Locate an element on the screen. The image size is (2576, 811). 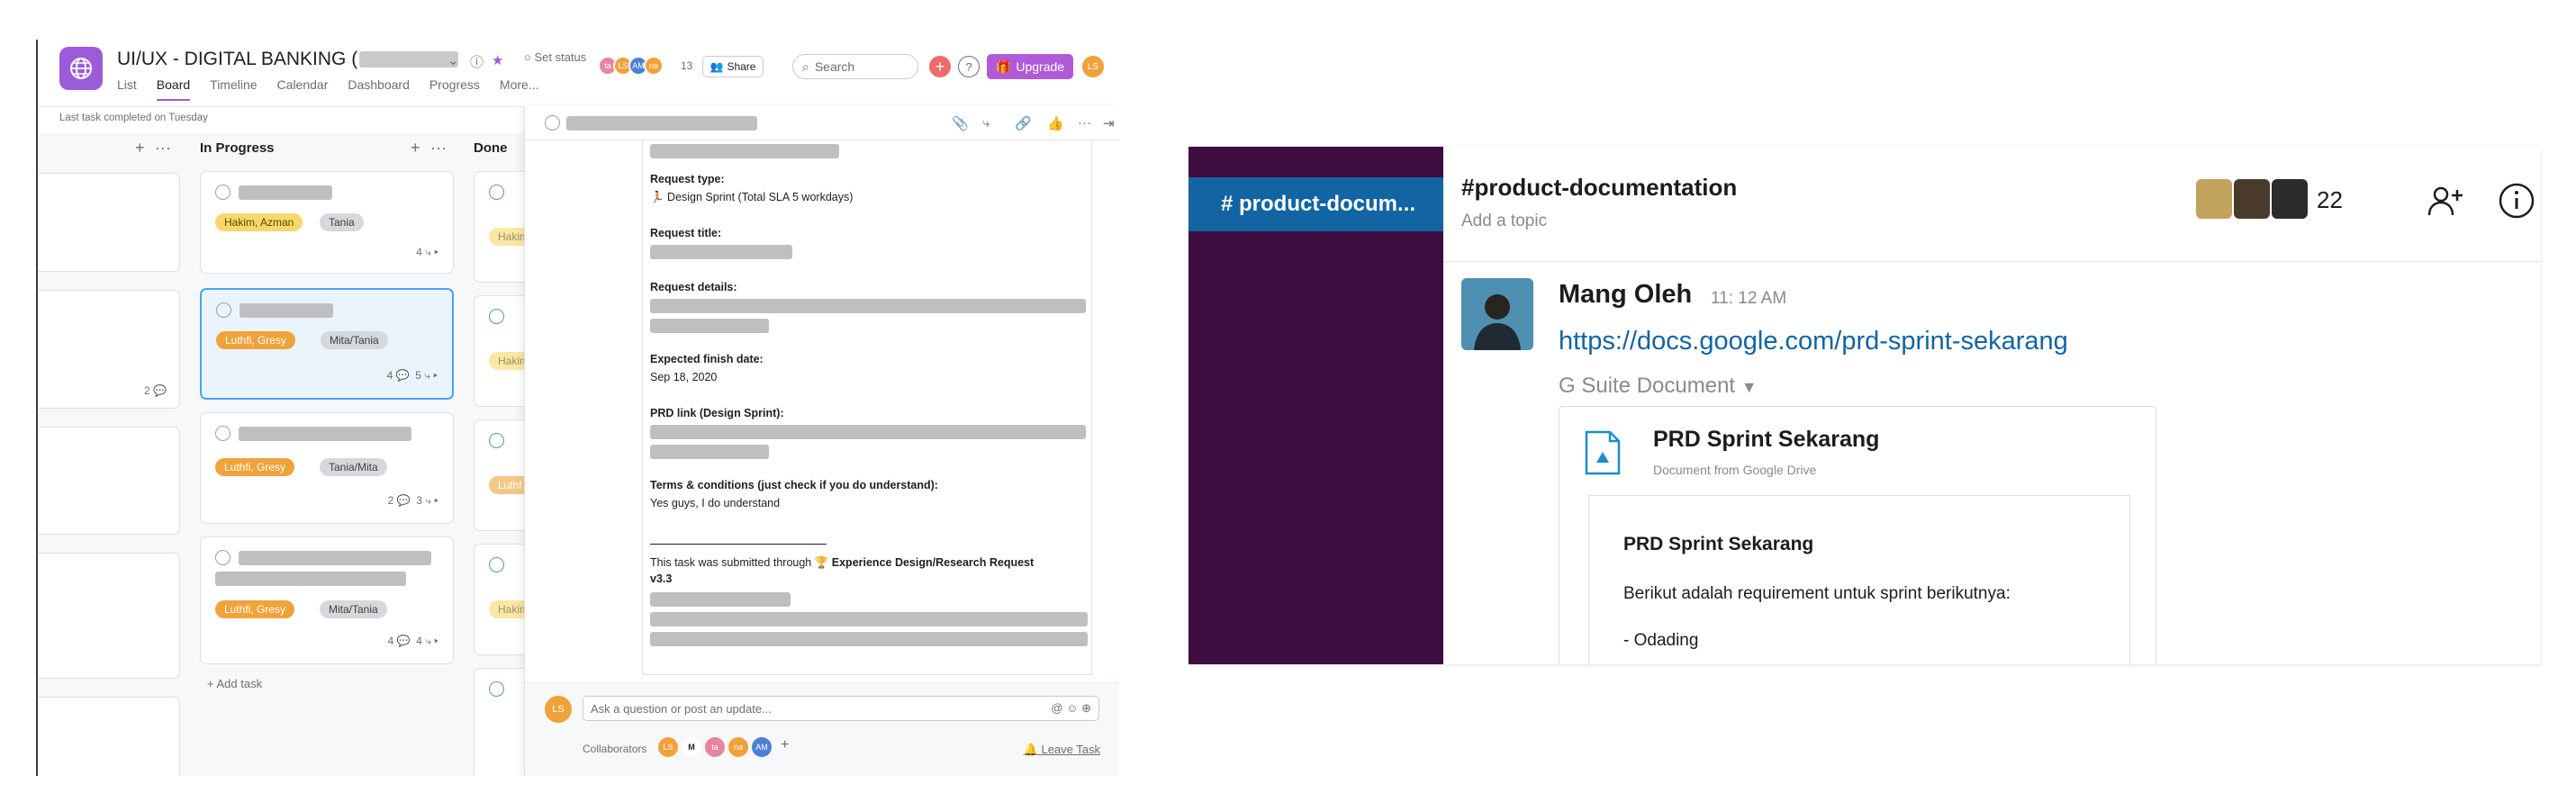
tab-board: Board is located at coordinates (173, 89).